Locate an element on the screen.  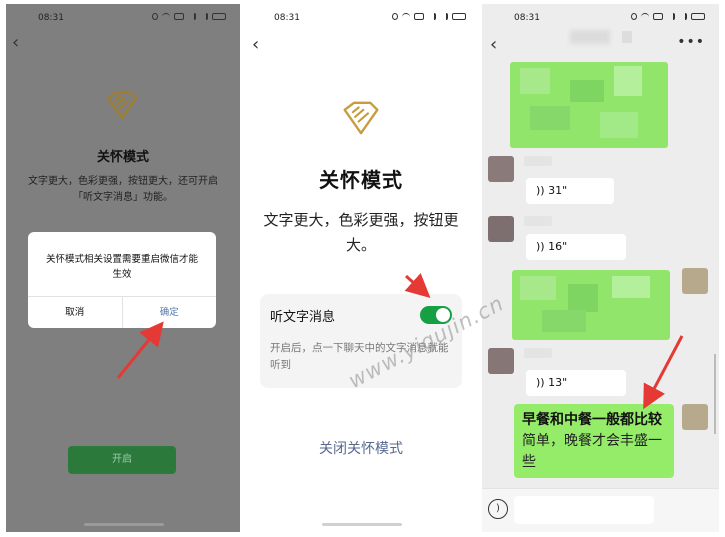
arrow-to-confirm is located at coordinates (140, 350).